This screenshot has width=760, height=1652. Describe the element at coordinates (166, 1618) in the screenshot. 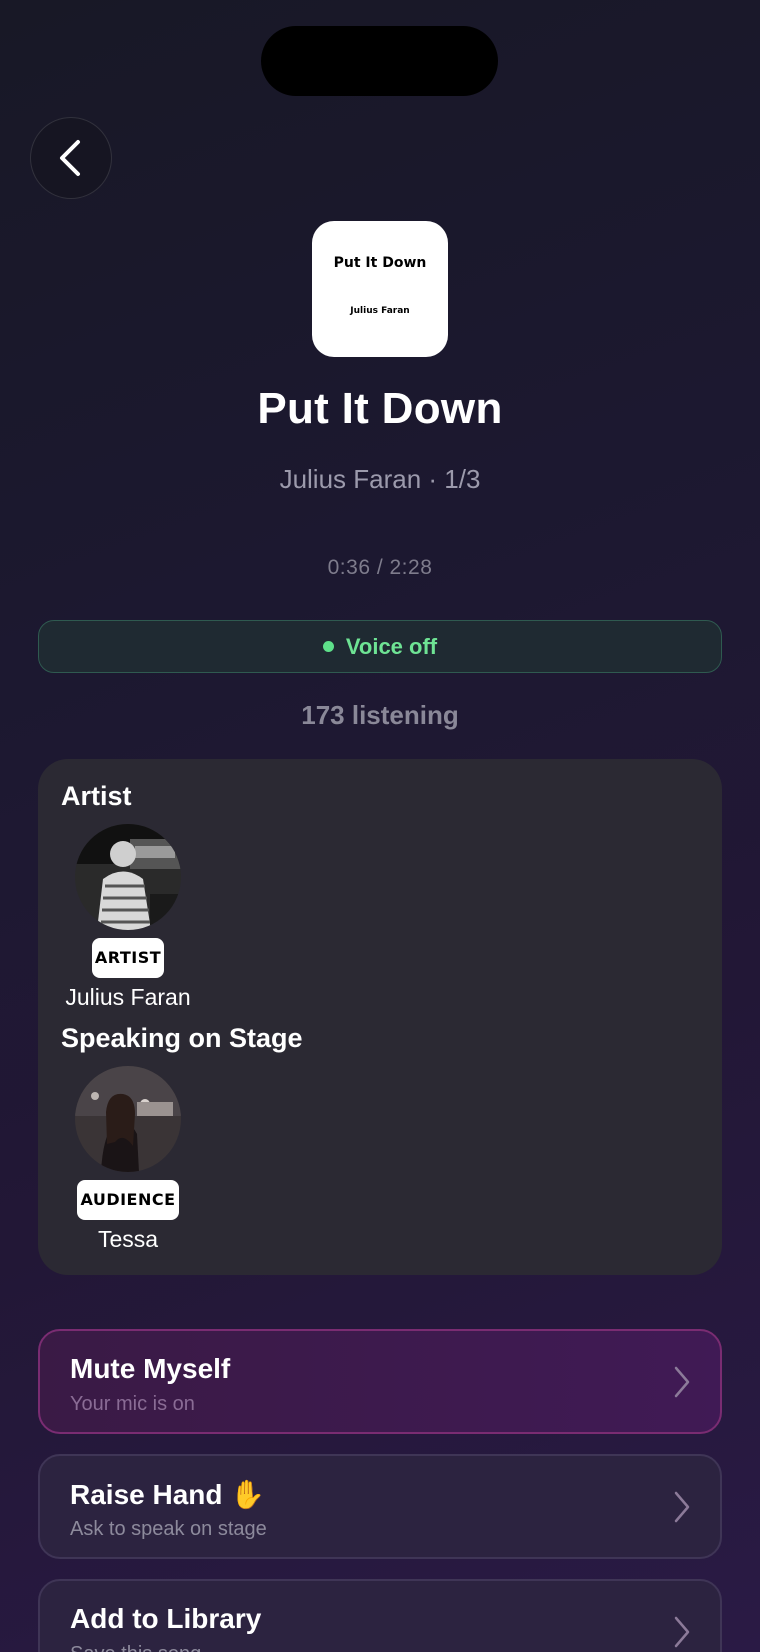

I see `action-title: Add to Library` at that location.